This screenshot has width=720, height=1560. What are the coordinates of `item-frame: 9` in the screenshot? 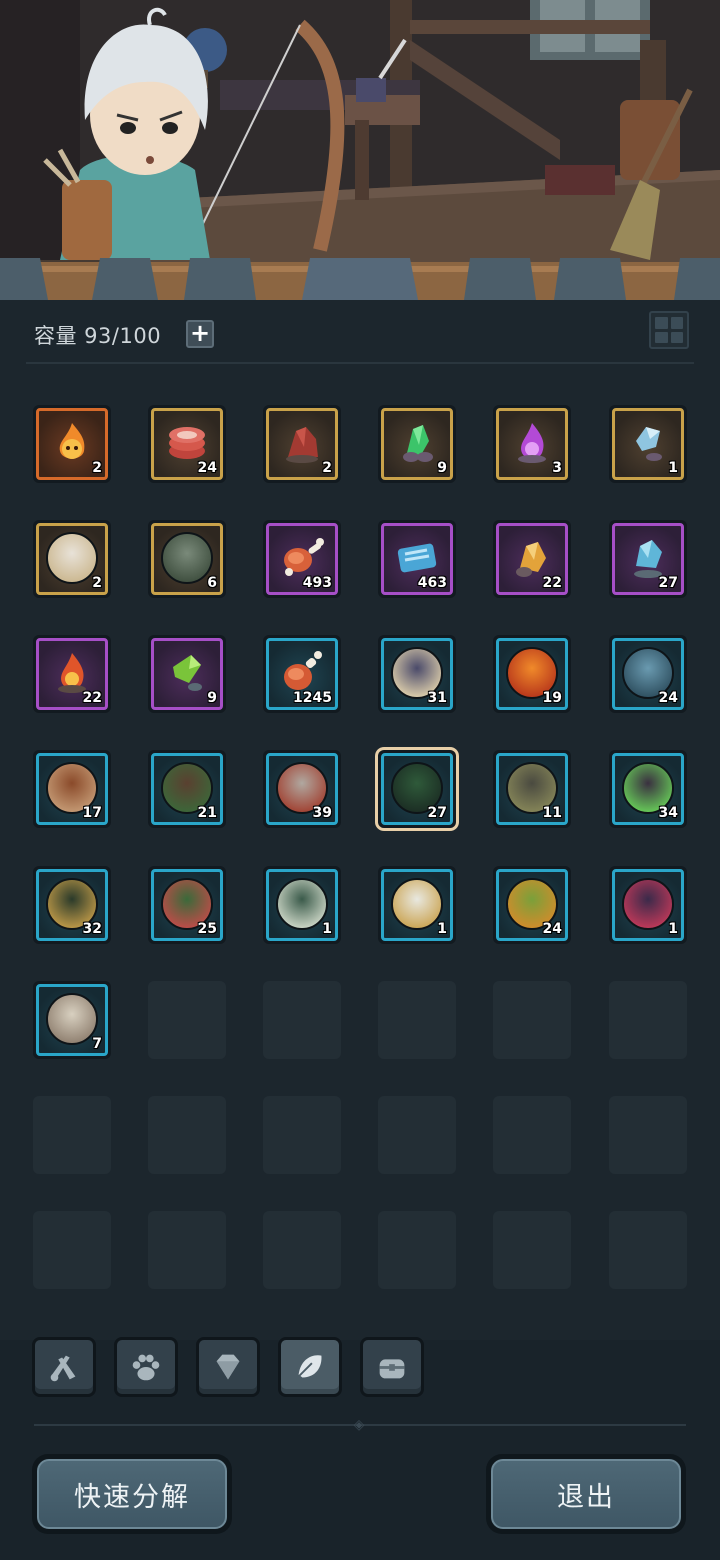 It's located at (187, 674).